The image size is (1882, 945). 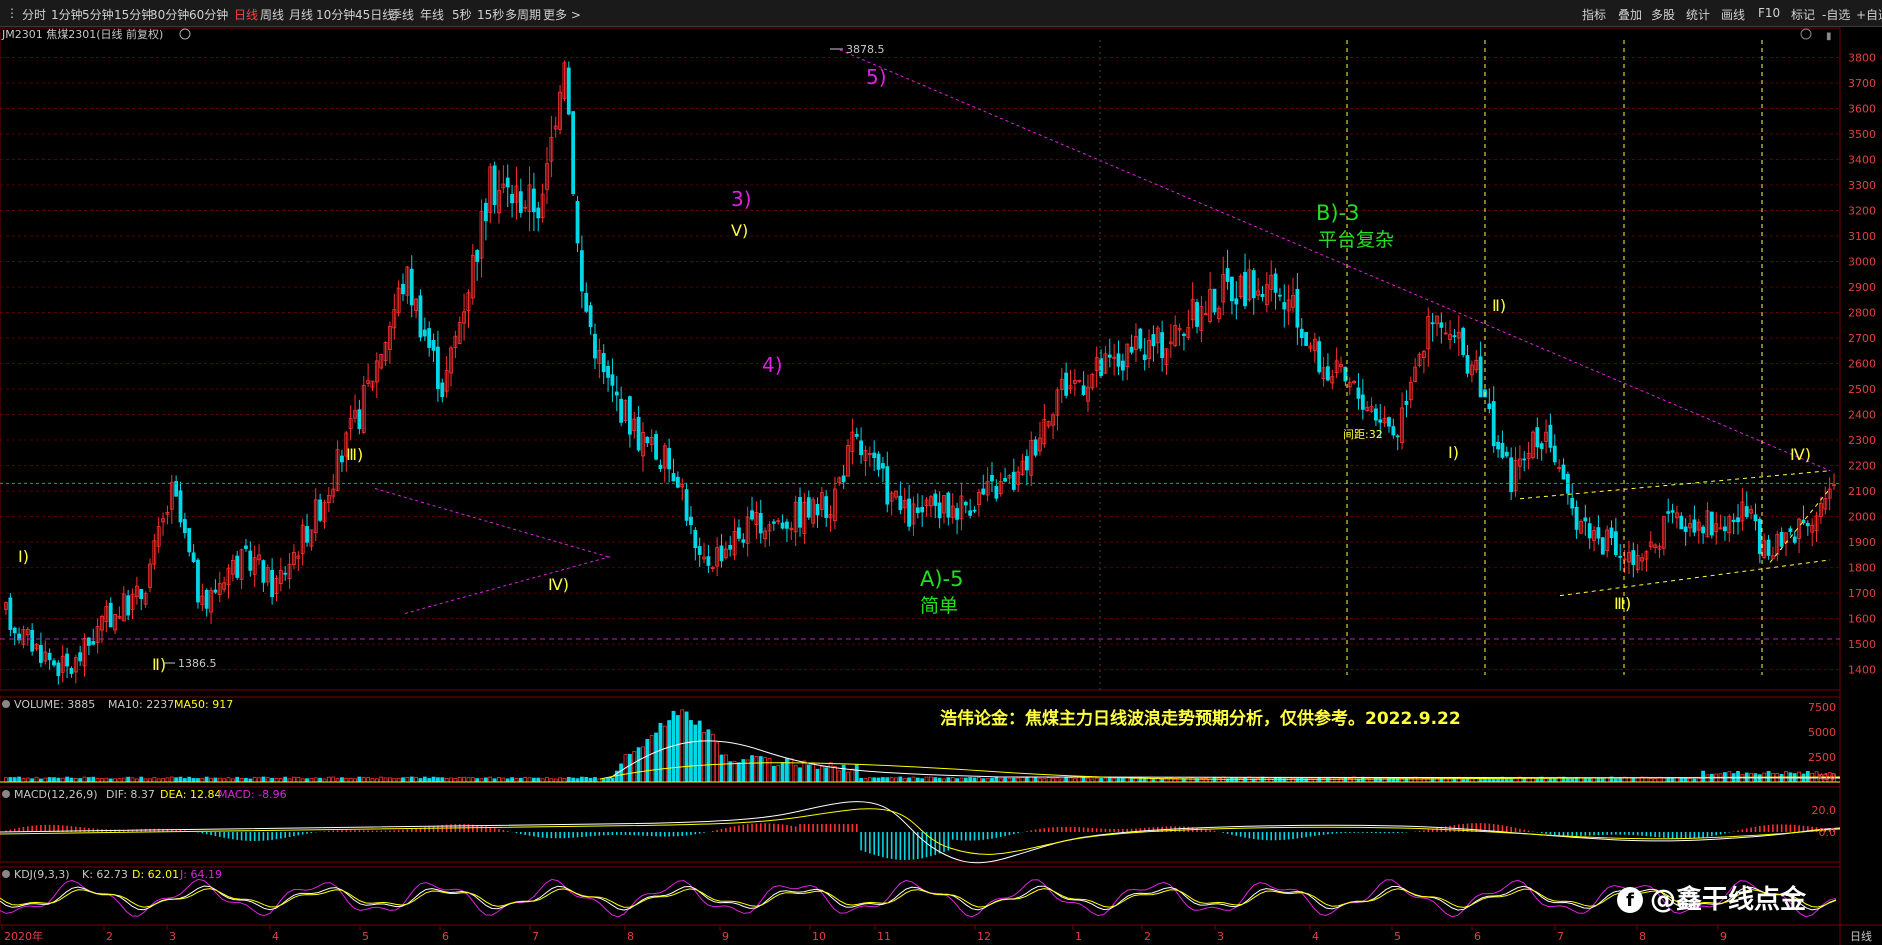 What do you see at coordinates (1862, 109) in the screenshot?
I see `price-tick-2: 3600` at bounding box center [1862, 109].